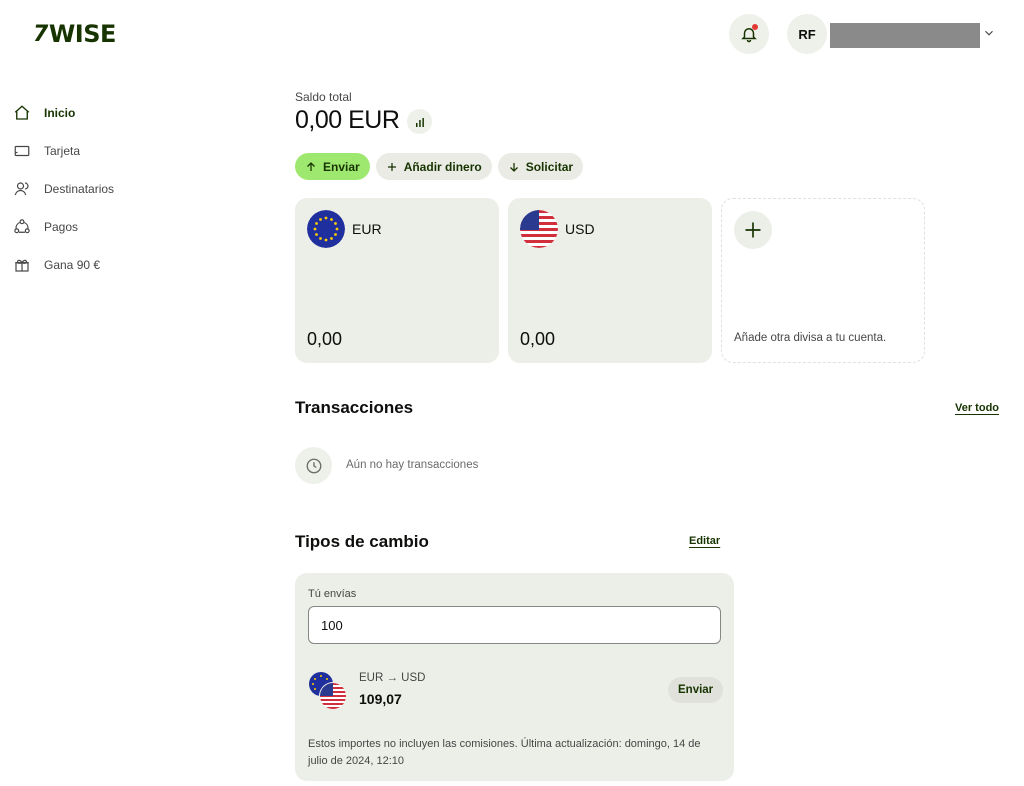  I want to click on send-button: Enviar, so click(332, 166).